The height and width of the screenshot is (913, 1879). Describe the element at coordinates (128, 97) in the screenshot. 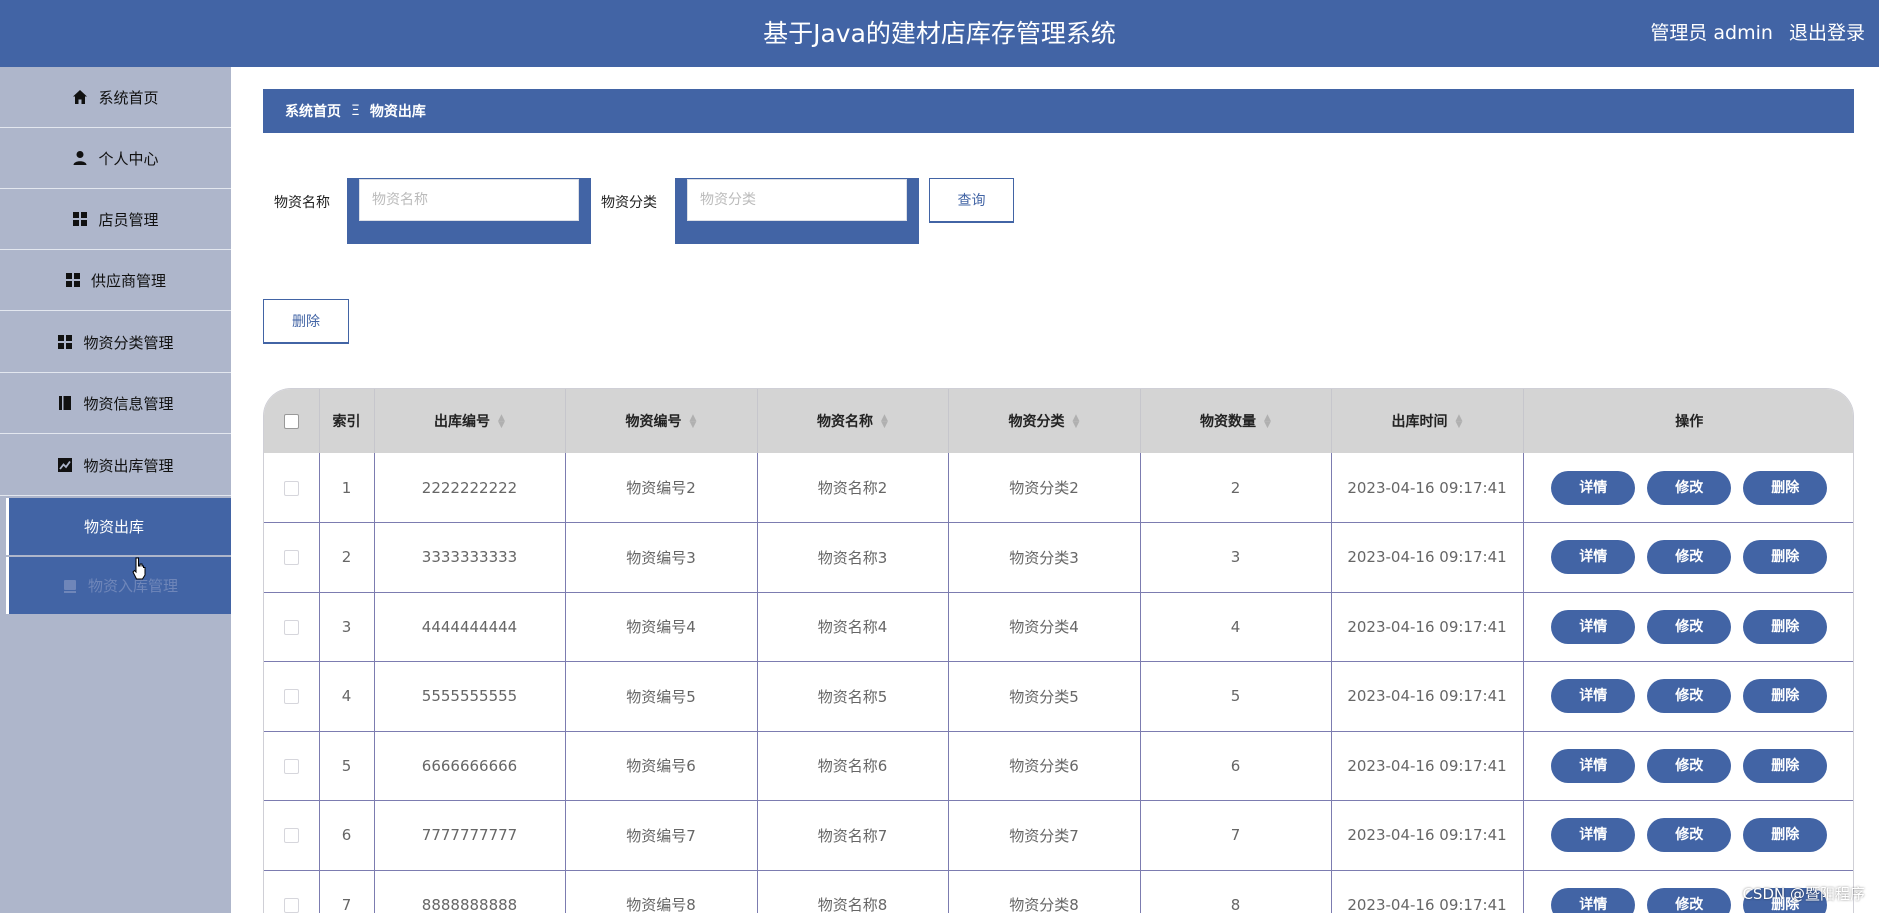

I see `sidebar-item-label: 系统首页` at that location.